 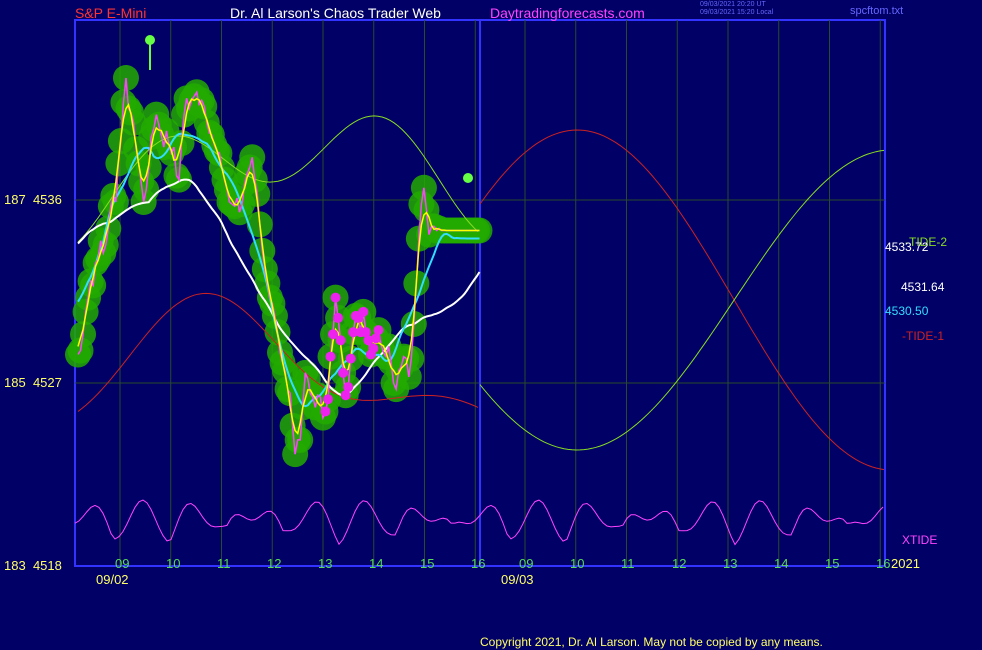 What do you see at coordinates (923, 336) in the screenshot?
I see `label-tide-1: -TIDE-1` at bounding box center [923, 336].